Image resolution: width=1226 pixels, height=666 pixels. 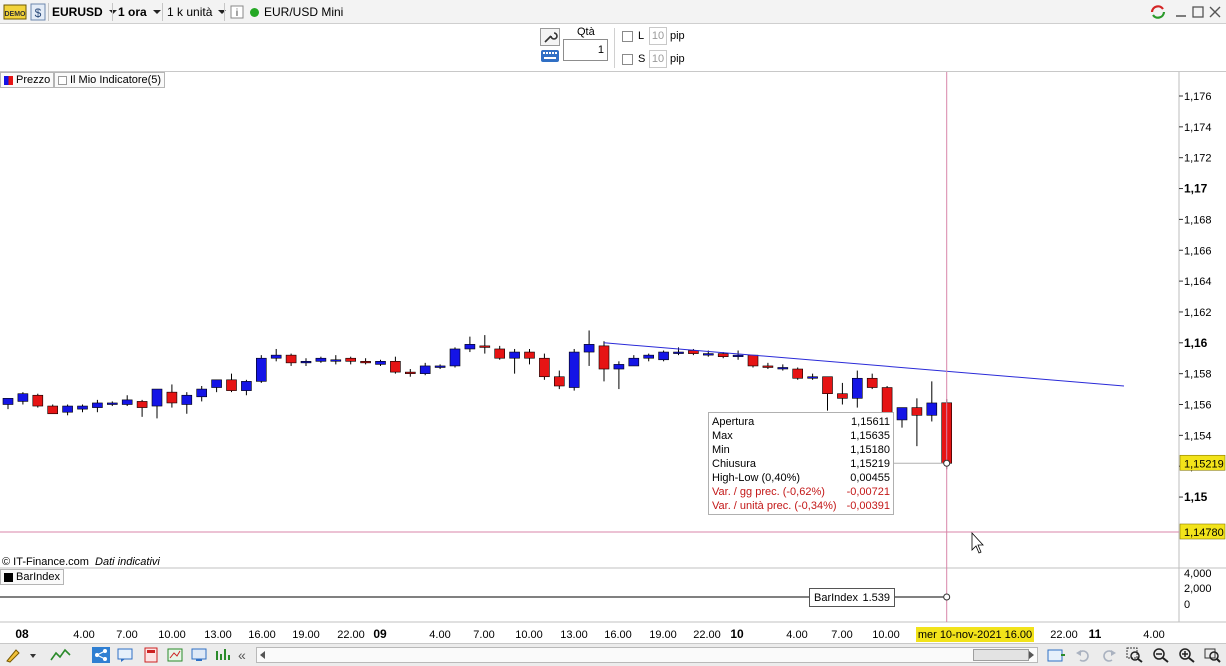 I want to click on info-icon: i, so click(x=237, y=12).